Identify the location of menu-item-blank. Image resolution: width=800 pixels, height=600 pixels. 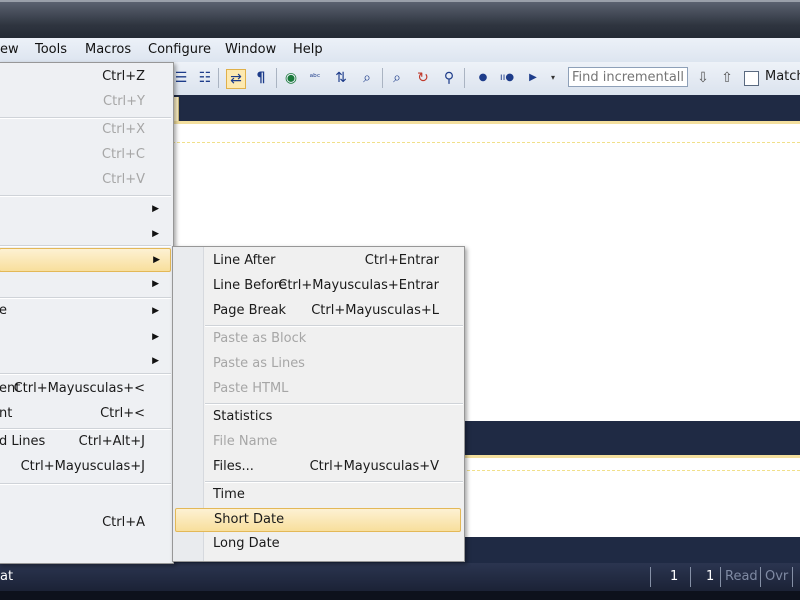
(84, 498).